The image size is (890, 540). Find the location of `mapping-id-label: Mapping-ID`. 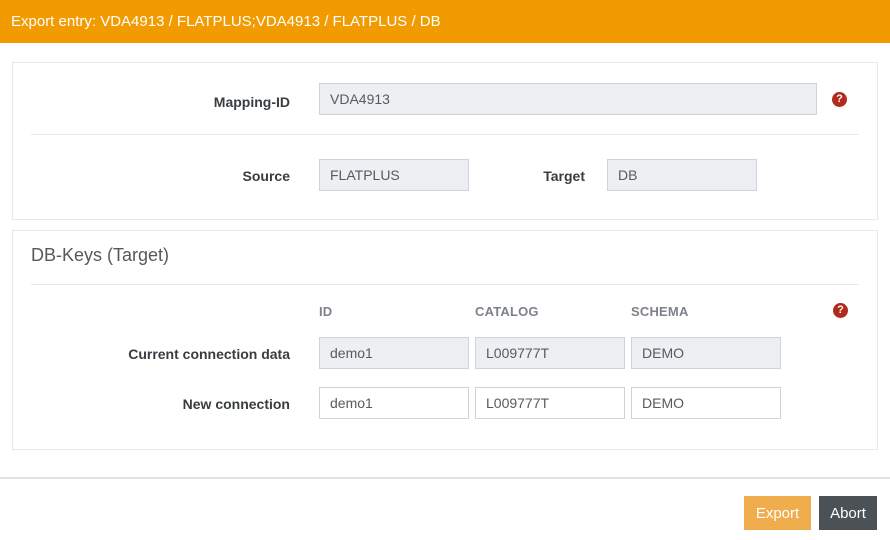

mapping-id-label: Mapping-ID is located at coordinates (251, 102).